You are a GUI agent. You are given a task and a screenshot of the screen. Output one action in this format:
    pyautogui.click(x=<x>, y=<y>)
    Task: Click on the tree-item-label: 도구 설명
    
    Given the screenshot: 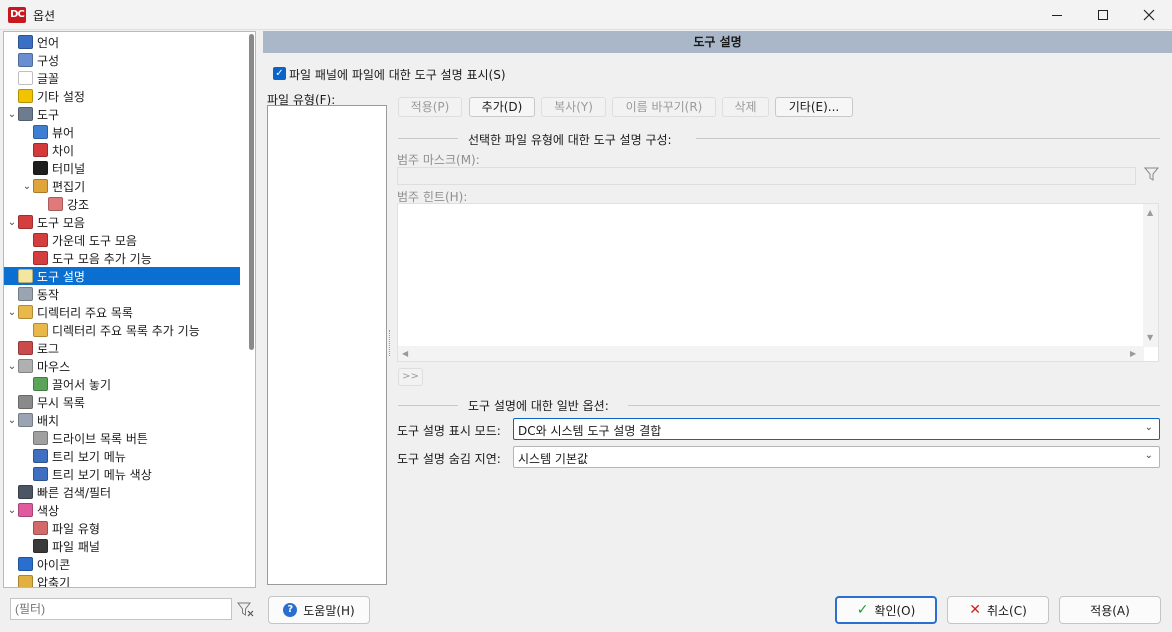 What is the action you would take?
    pyautogui.click(x=61, y=276)
    